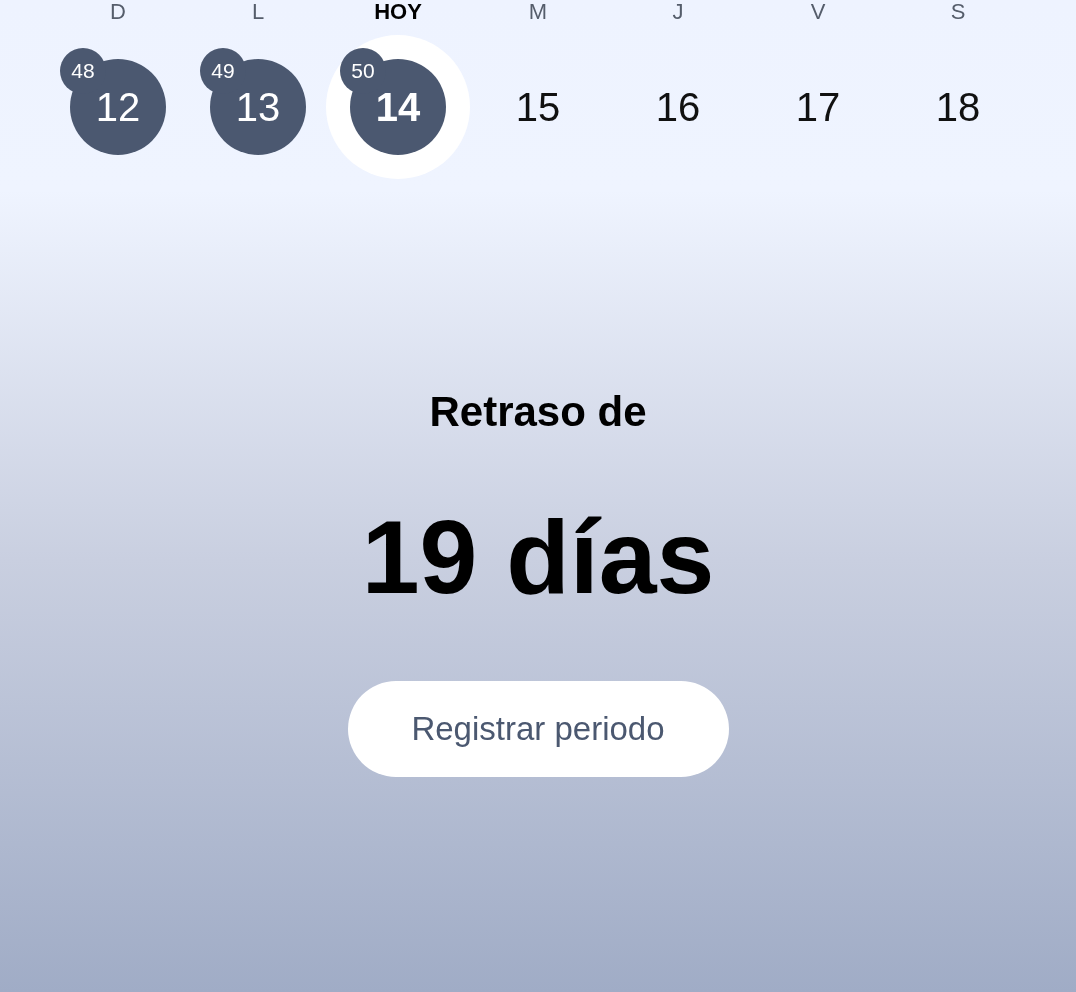 The height and width of the screenshot is (992, 1076). What do you see at coordinates (818, 107) in the screenshot?
I see `date-number: 17` at bounding box center [818, 107].